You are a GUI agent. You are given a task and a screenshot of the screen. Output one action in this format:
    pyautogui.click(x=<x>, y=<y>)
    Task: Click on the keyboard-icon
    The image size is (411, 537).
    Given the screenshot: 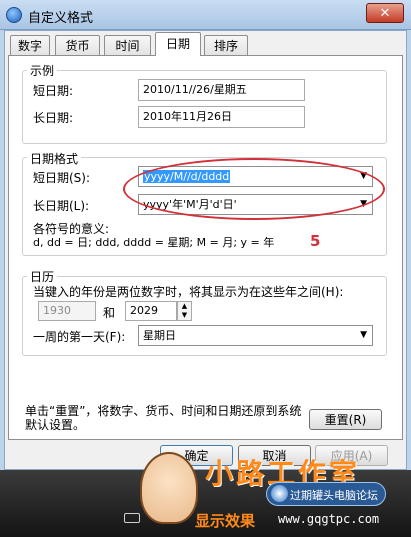 What is the action you would take?
    pyautogui.click(x=132, y=518)
    